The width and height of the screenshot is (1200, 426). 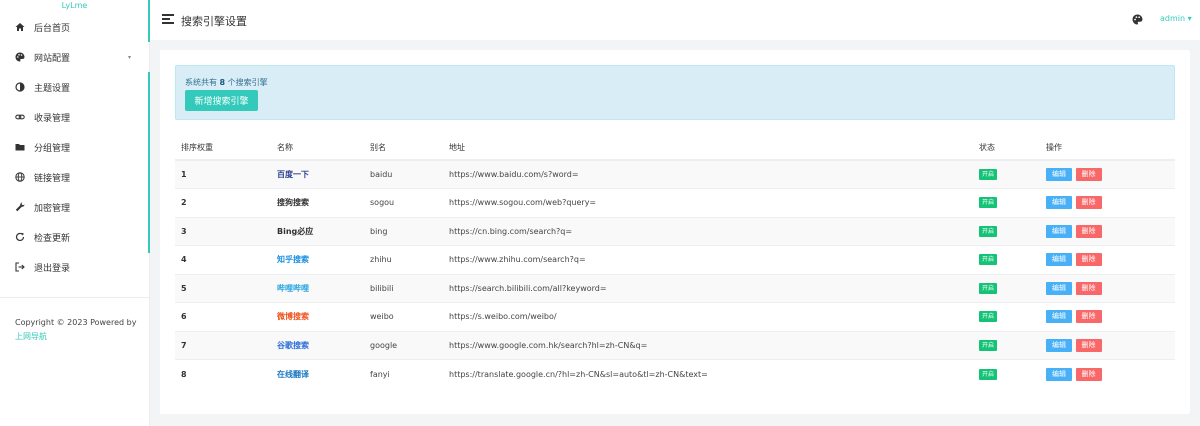 I want to click on sidebar-item-label: 后台首页, so click(x=52, y=28).